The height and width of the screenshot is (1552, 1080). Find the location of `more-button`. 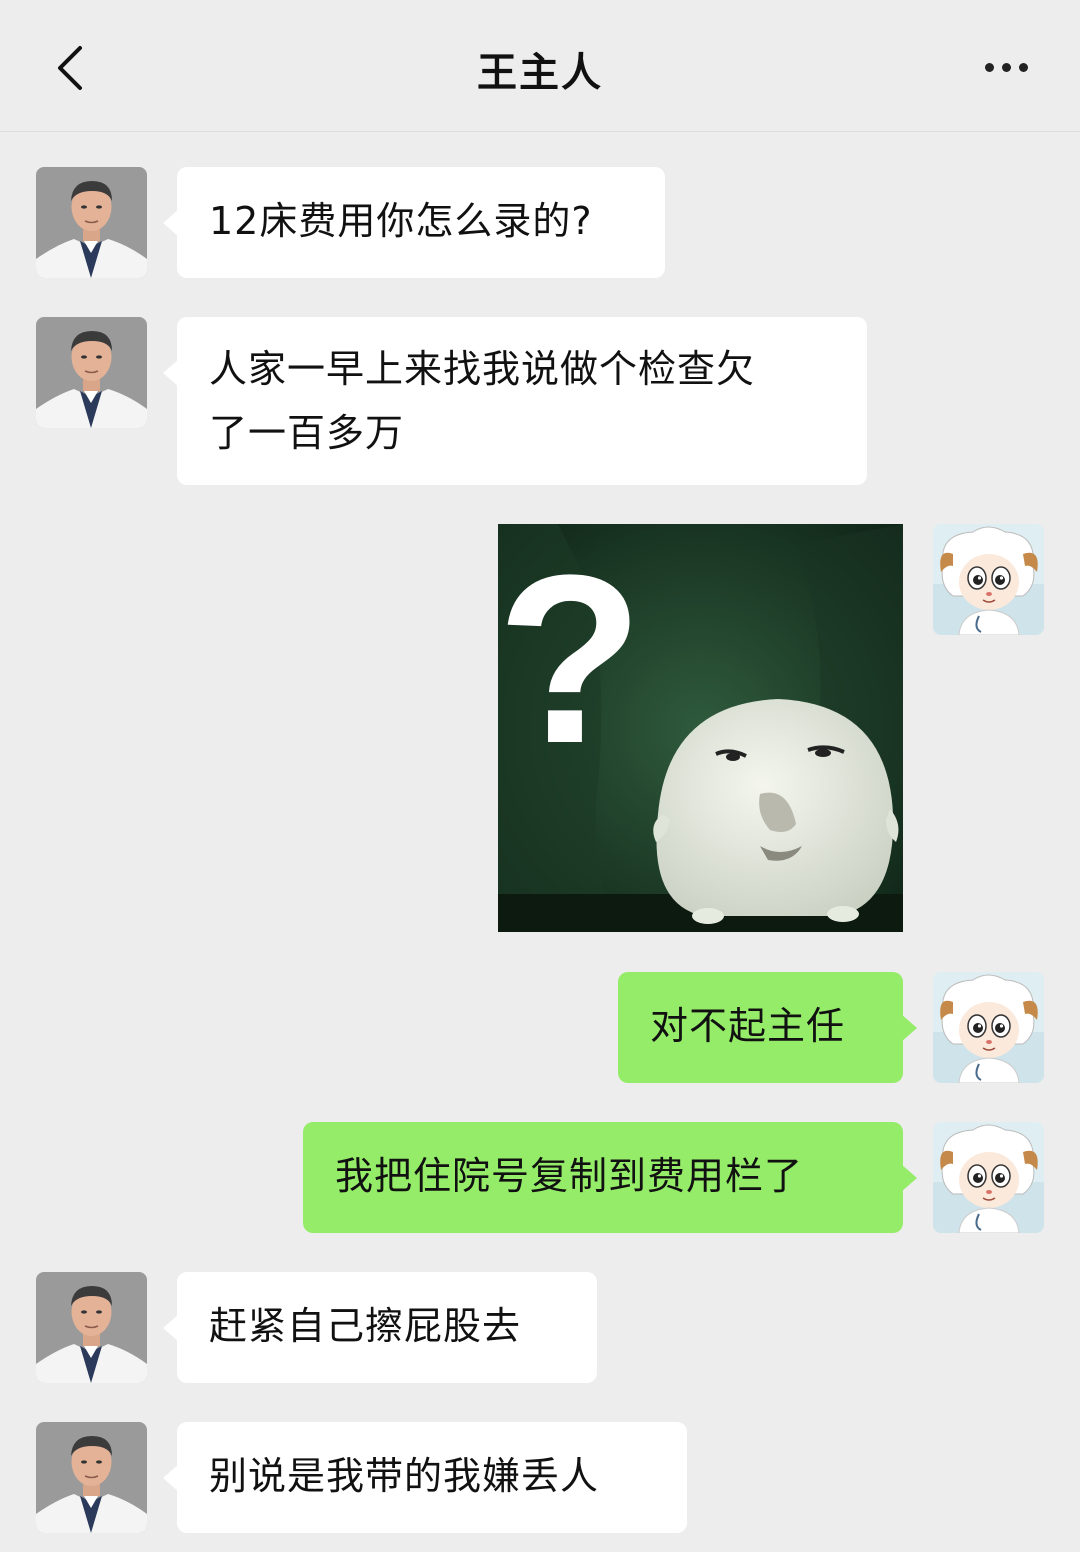

more-button is located at coordinates (1006, 67).